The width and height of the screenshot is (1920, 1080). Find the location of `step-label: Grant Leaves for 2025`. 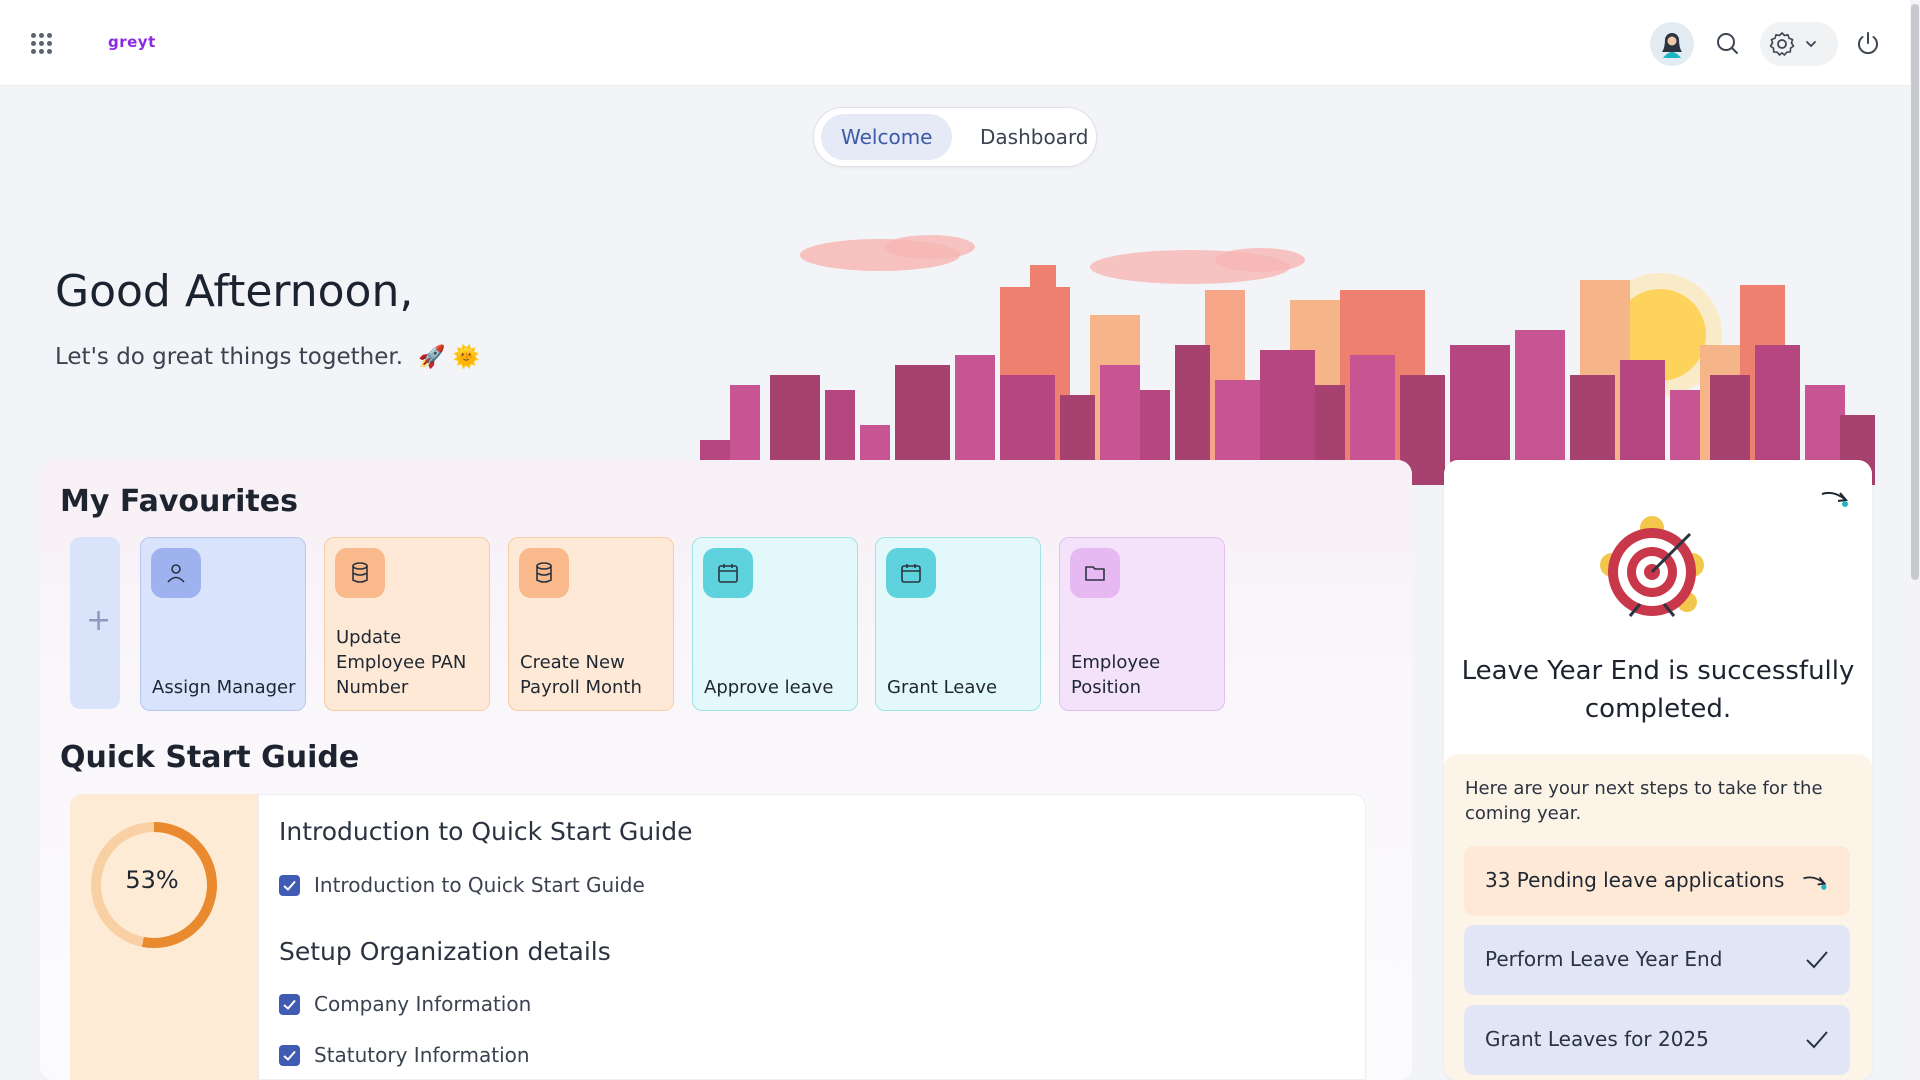

step-label: Grant Leaves for 2025 is located at coordinates (1597, 1039).